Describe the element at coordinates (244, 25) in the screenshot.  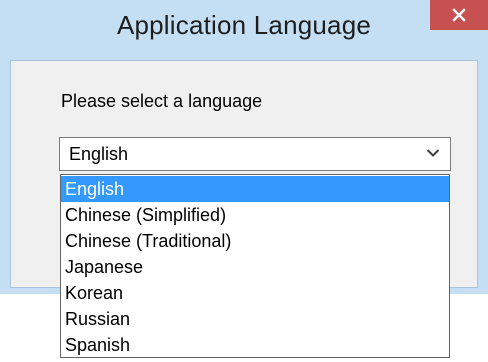
I see `window-title: Application Language` at that location.